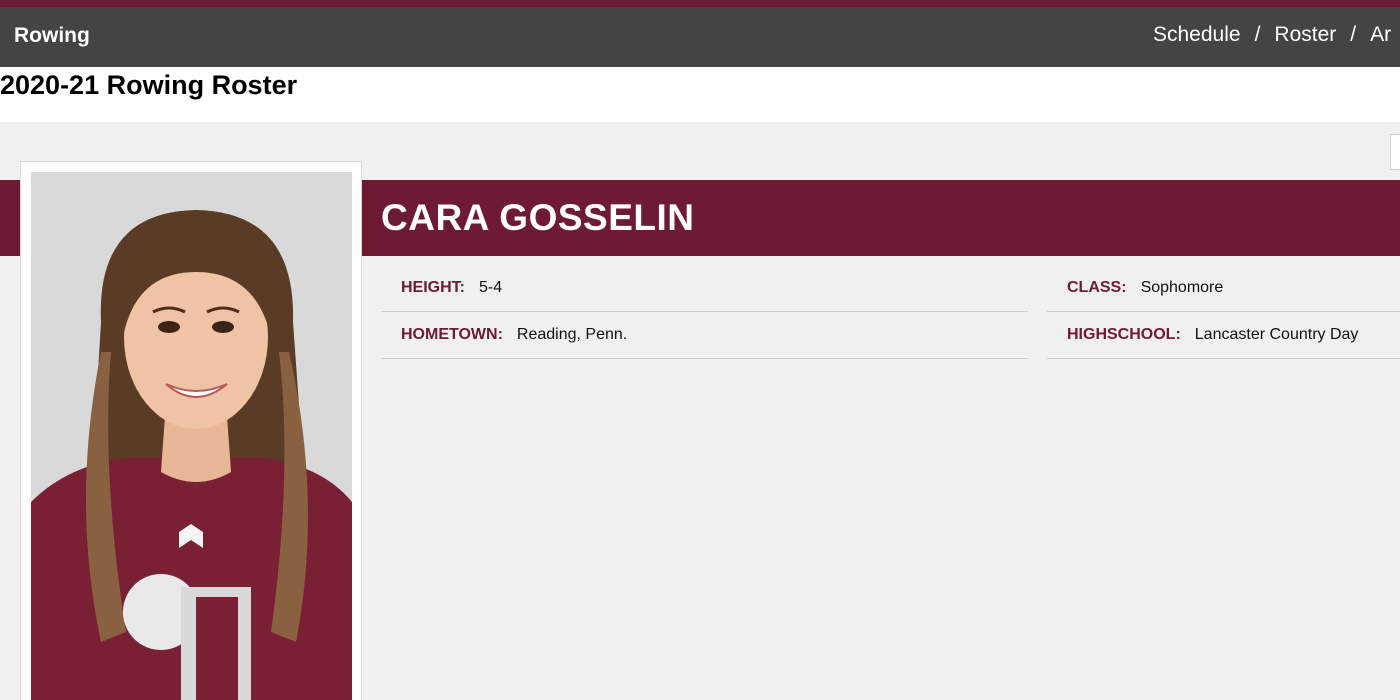  Describe the element at coordinates (1124, 334) in the screenshot. I see `highschool-label: HIGHSCHOOL:` at that location.